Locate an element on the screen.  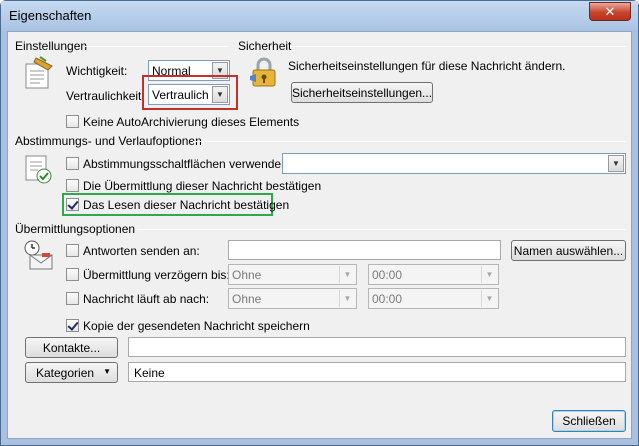
delay-time-value: 00:00 is located at coordinates (387, 275).